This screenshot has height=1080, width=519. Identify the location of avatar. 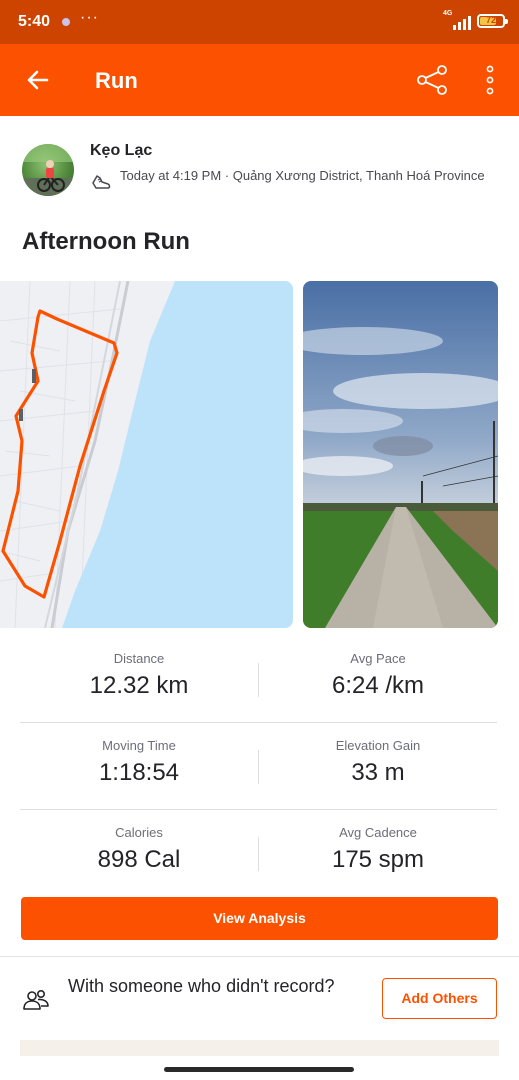
(48, 170).